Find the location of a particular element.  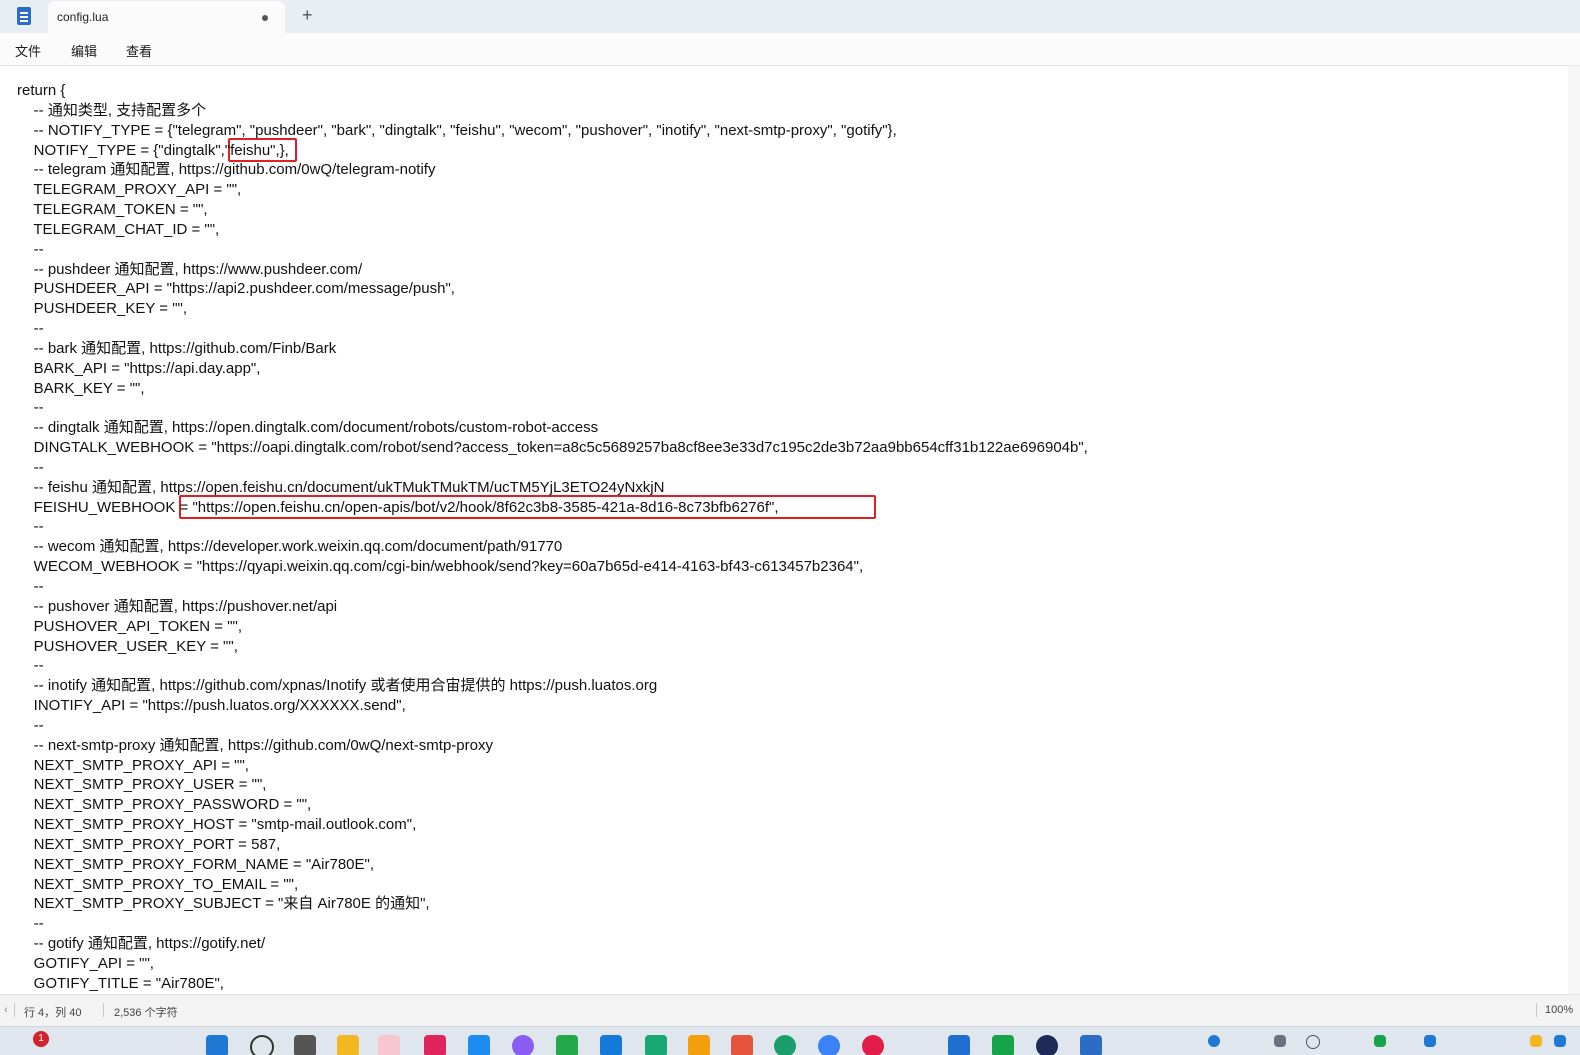

menu-file: 文件 is located at coordinates (28, 50).